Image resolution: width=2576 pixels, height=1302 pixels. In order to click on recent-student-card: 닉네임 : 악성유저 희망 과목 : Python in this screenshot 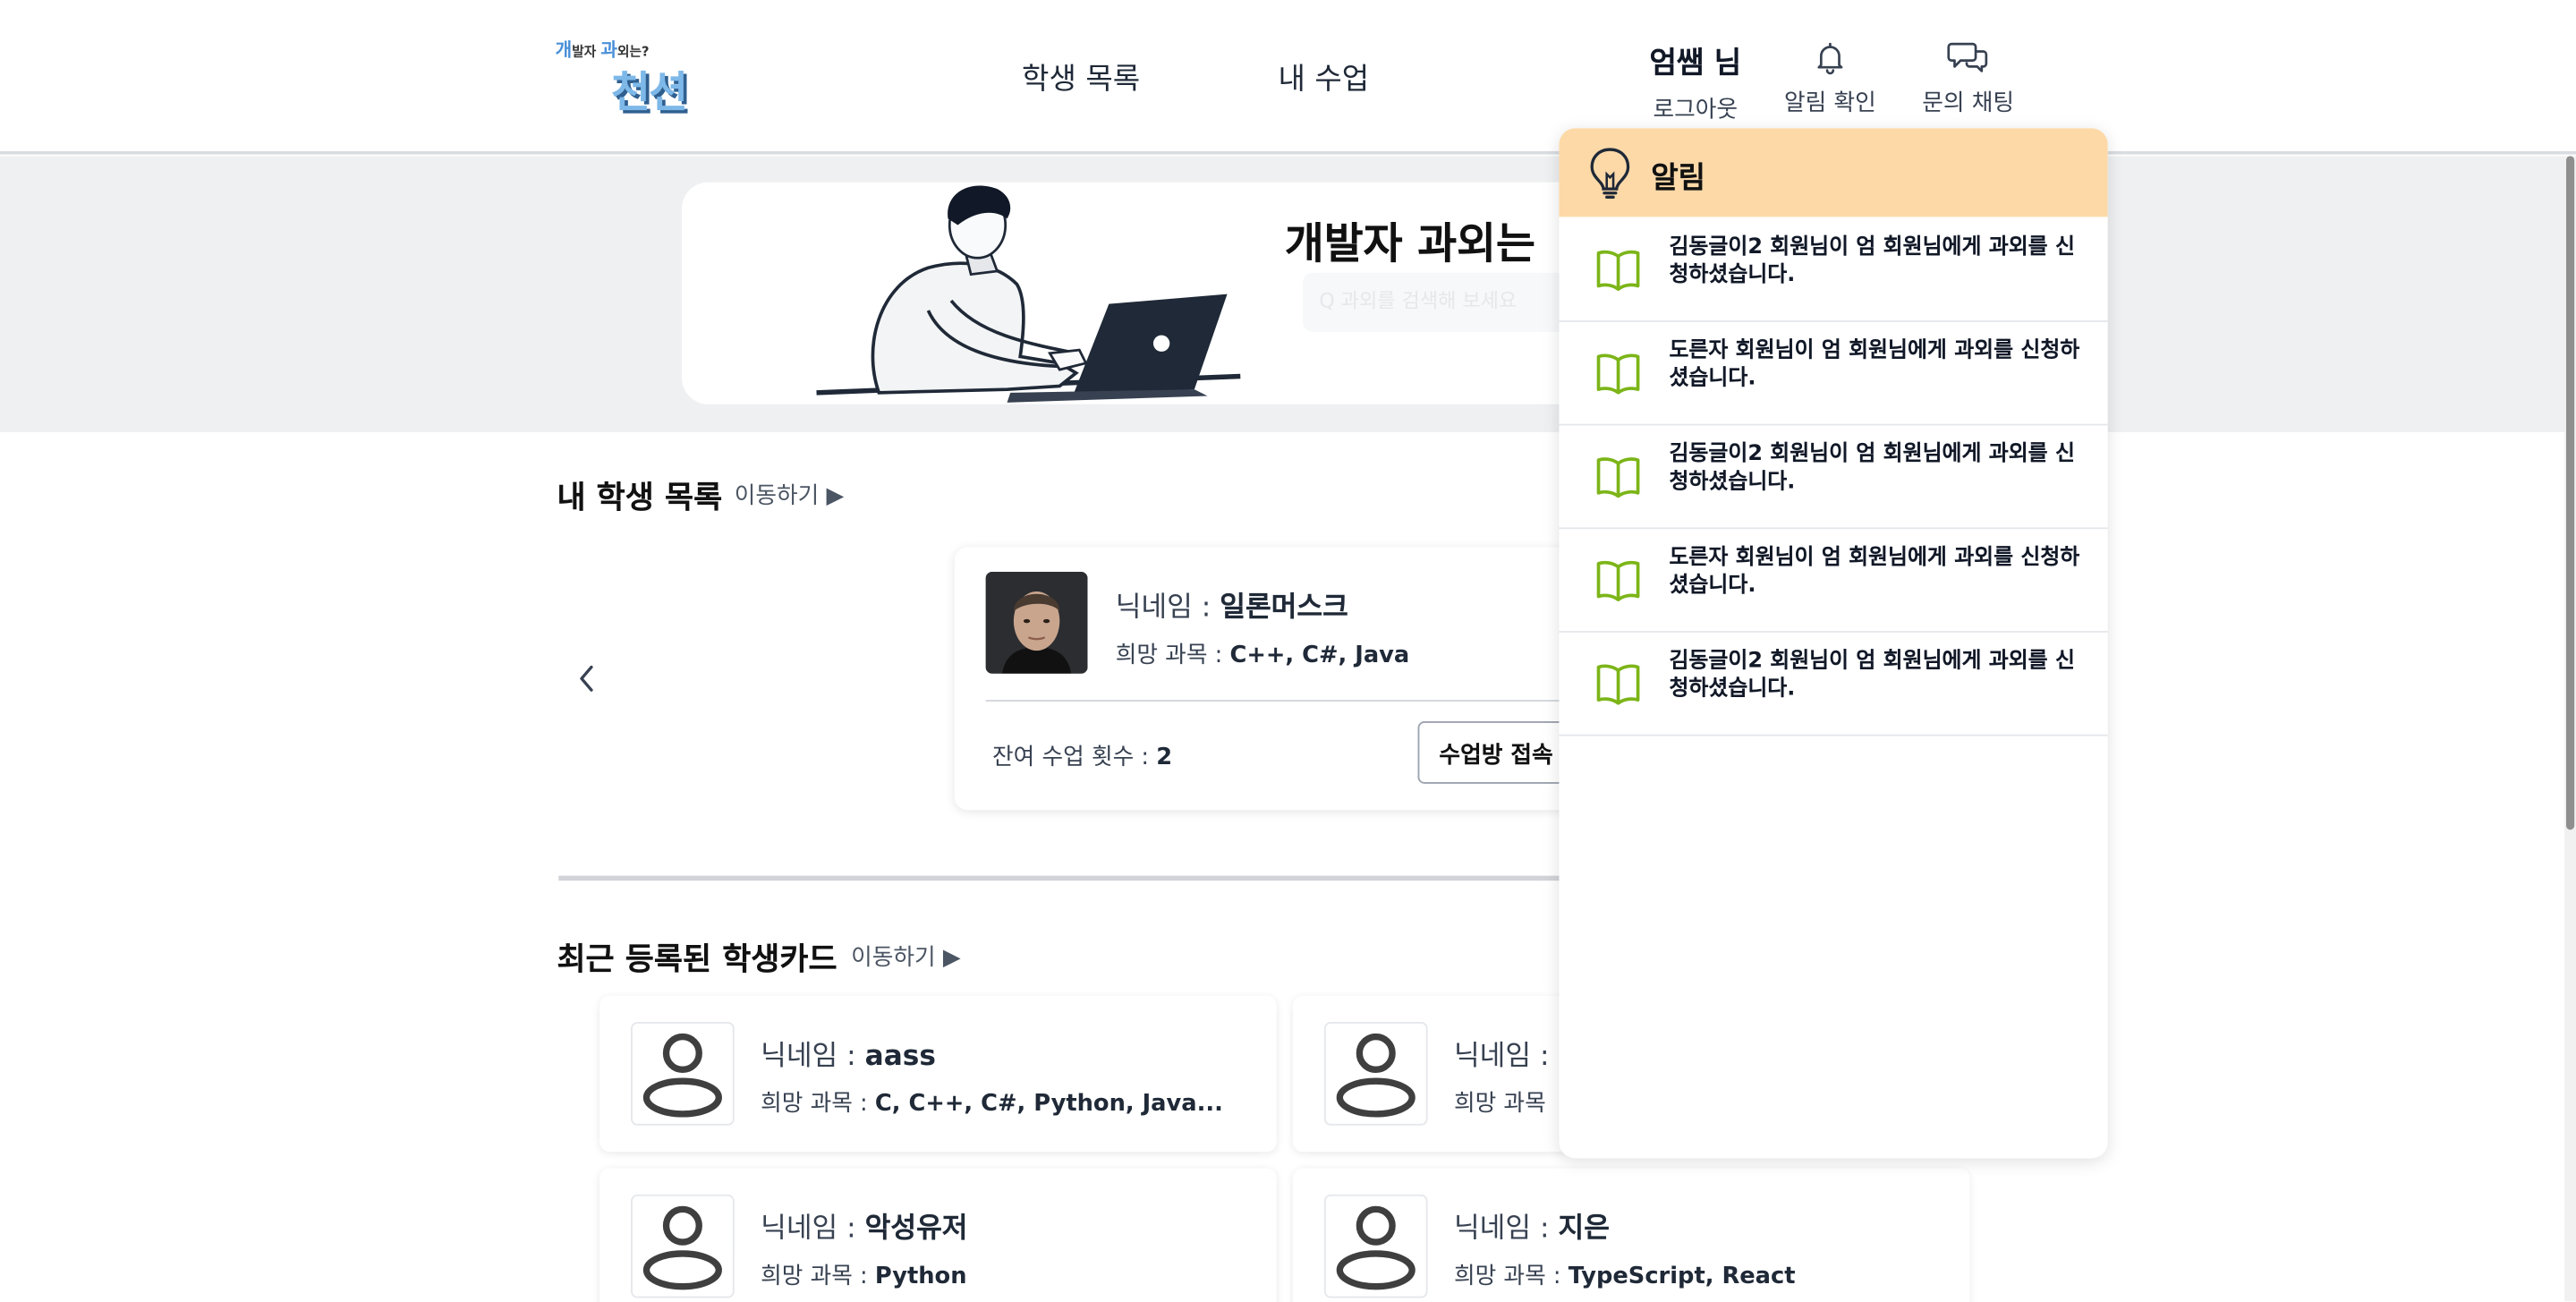, I will do `click(938, 1235)`.